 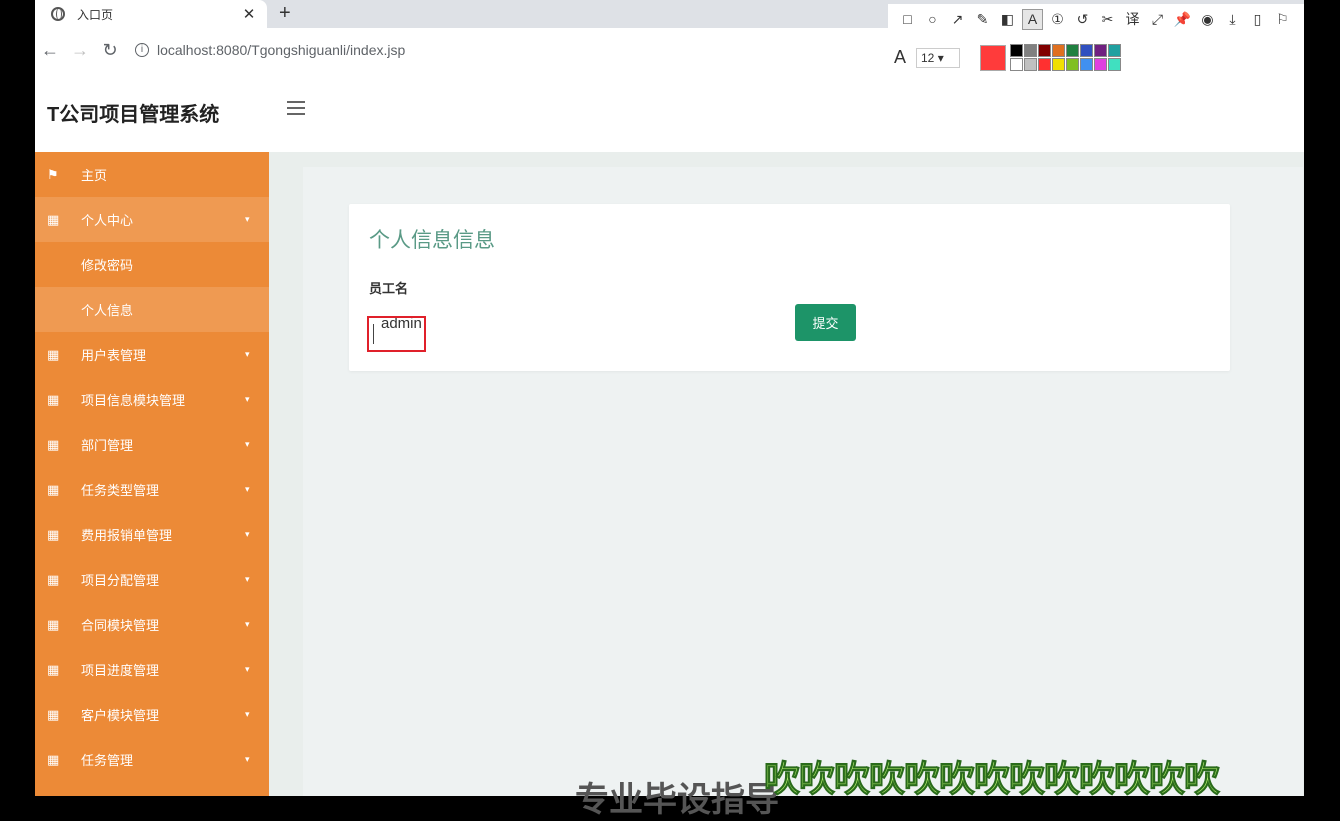 What do you see at coordinates (152, 174) in the screenshot?
I see `sidebar-item: ⚑ 主页` at bounding box center [152, 174].